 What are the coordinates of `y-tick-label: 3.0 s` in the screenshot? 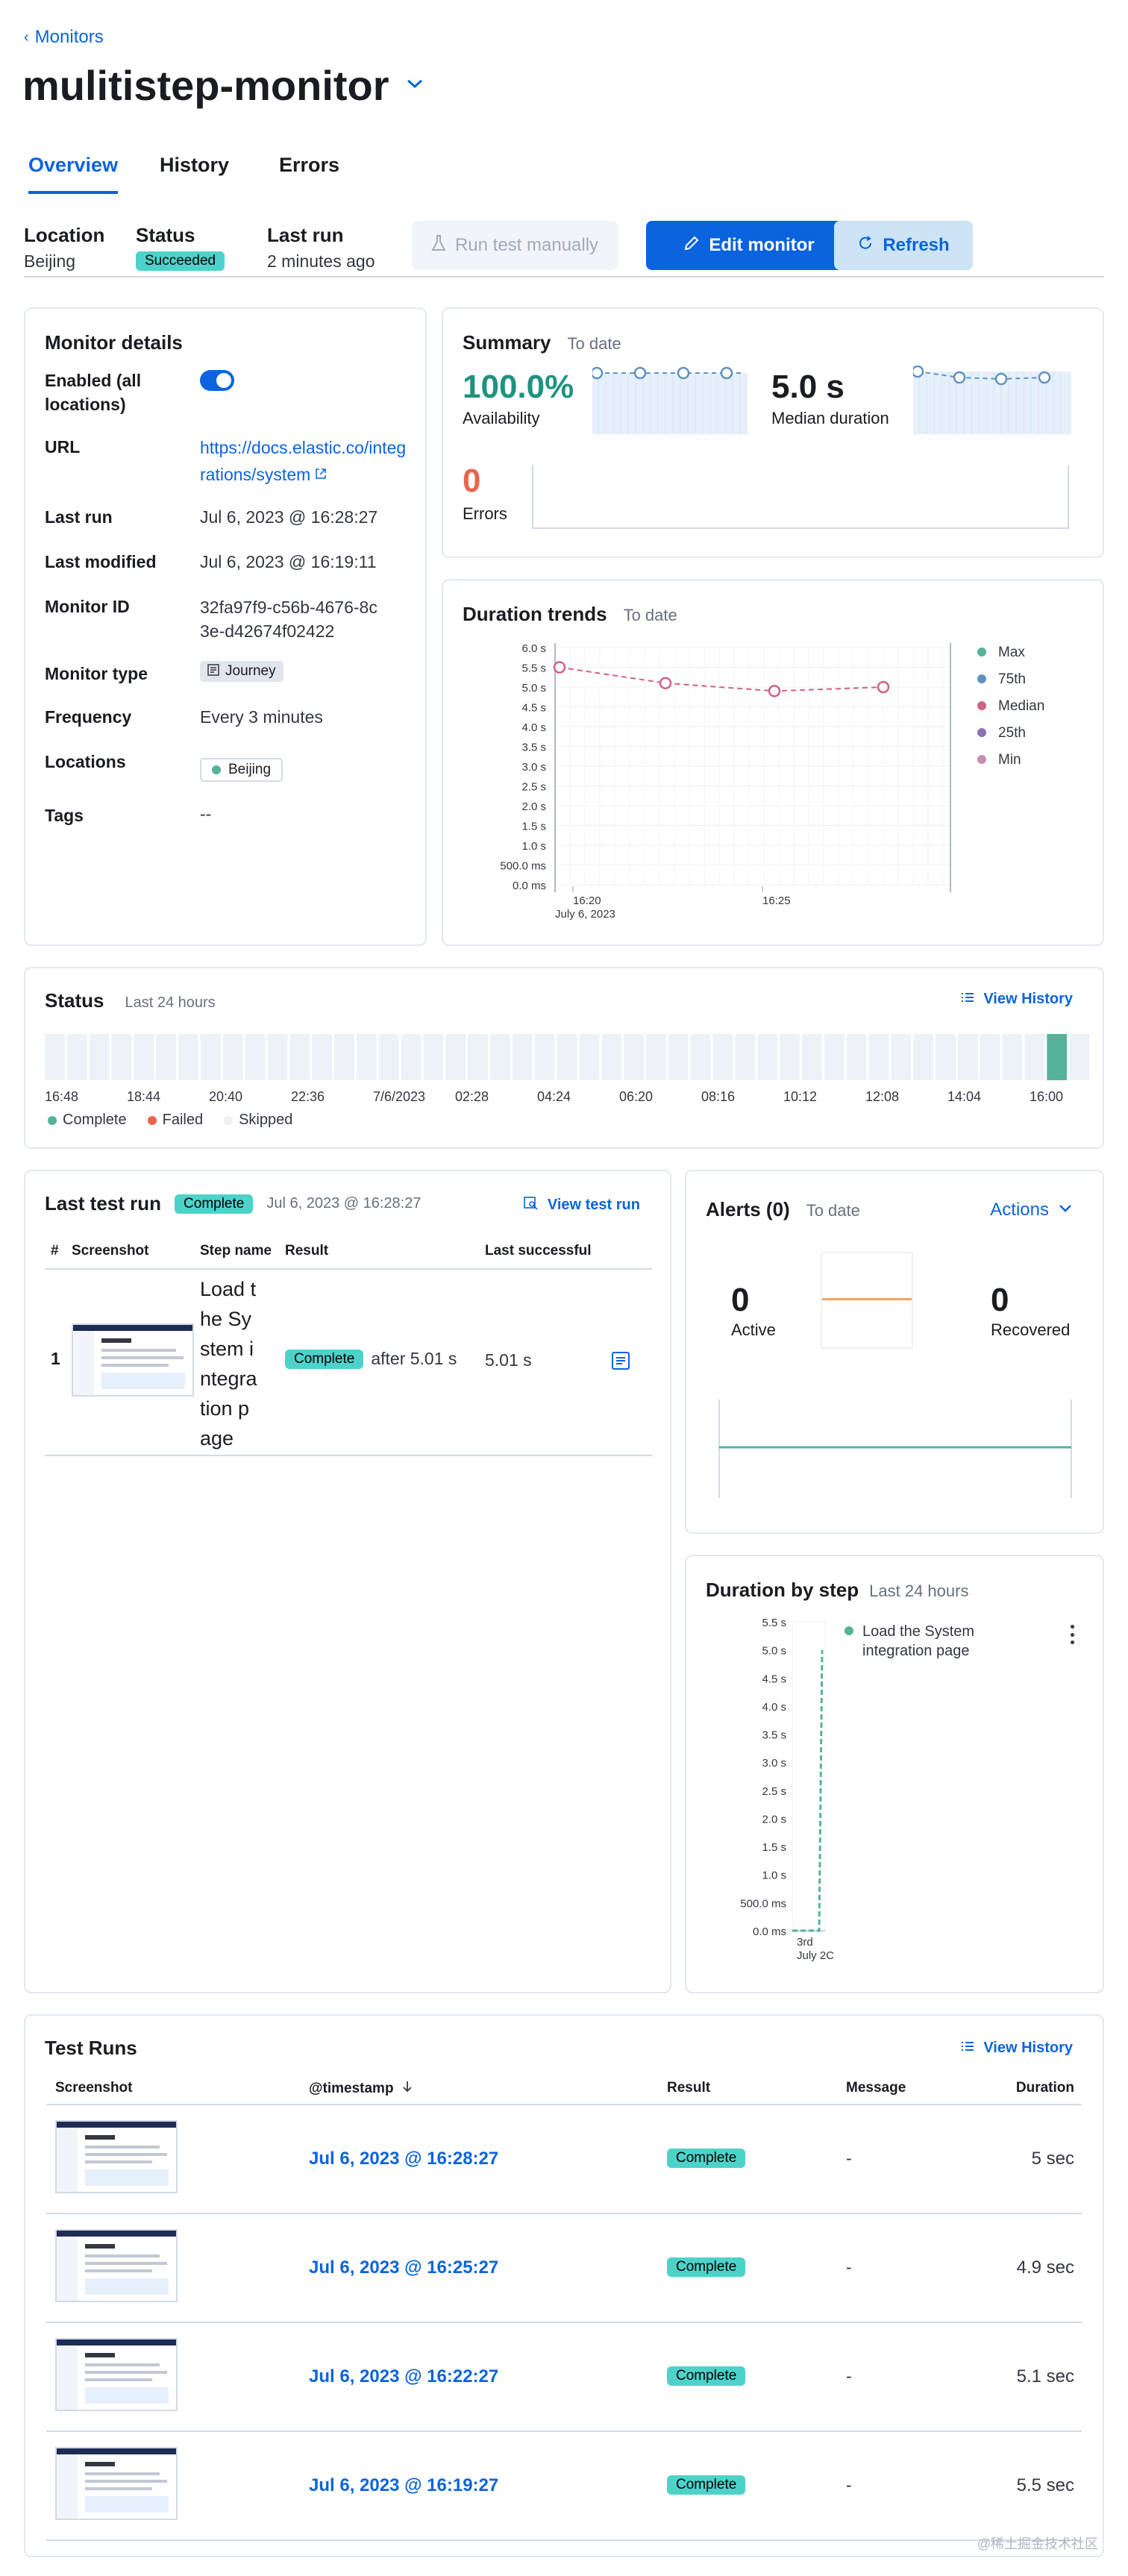 It's located at (533, 767).